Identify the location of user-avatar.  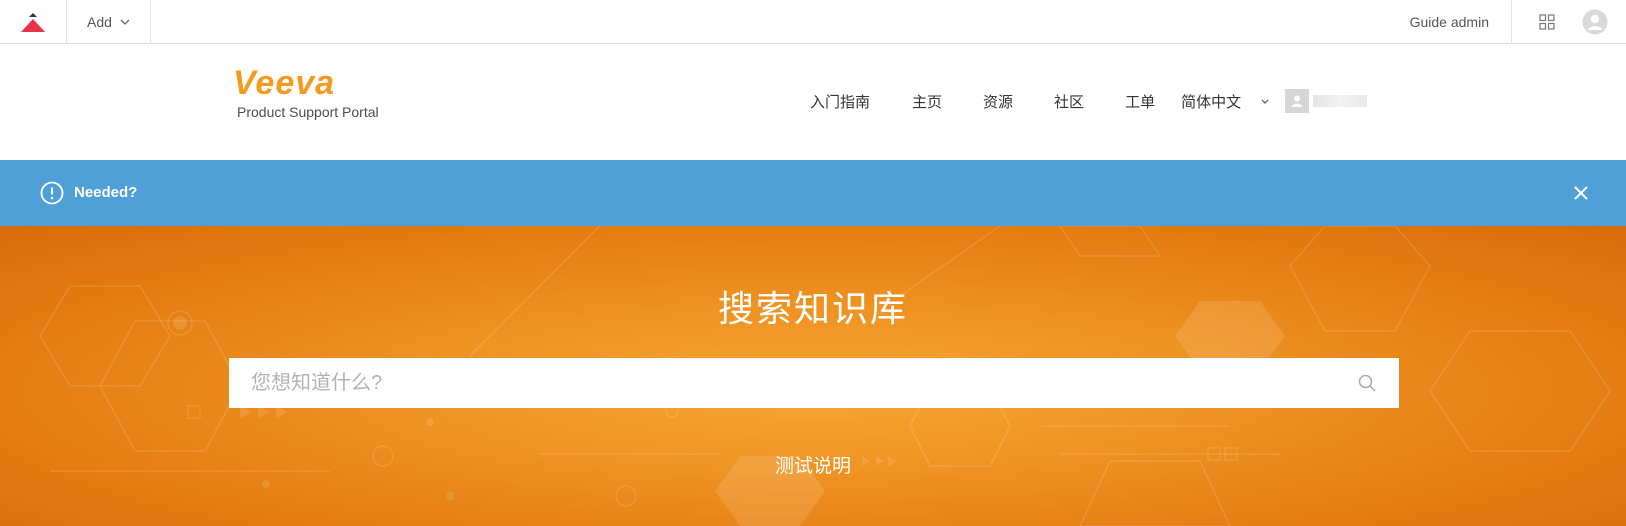
(1297, 101).